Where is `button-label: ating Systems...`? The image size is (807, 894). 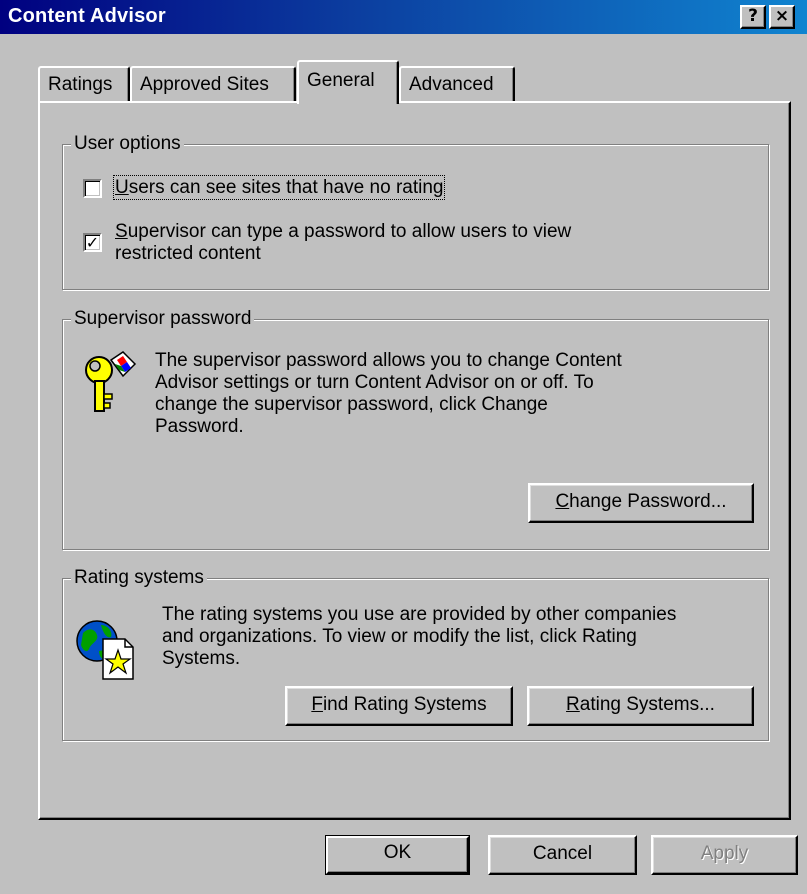 button-label: ating Systems... is located at coordinates (647, 704).